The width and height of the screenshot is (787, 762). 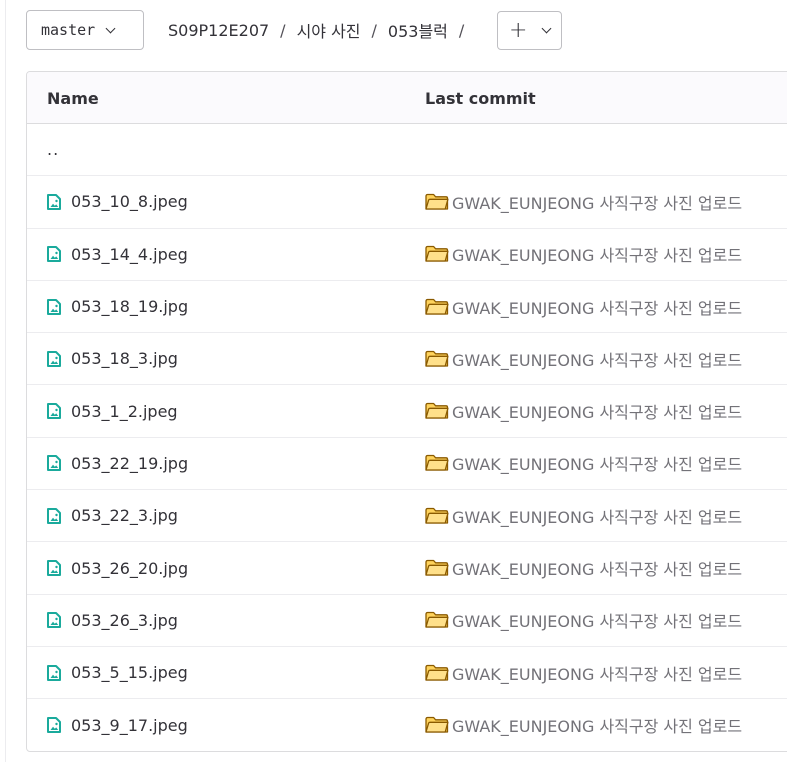 I want to click on plus-icon: +, so click(x=518, y=30).